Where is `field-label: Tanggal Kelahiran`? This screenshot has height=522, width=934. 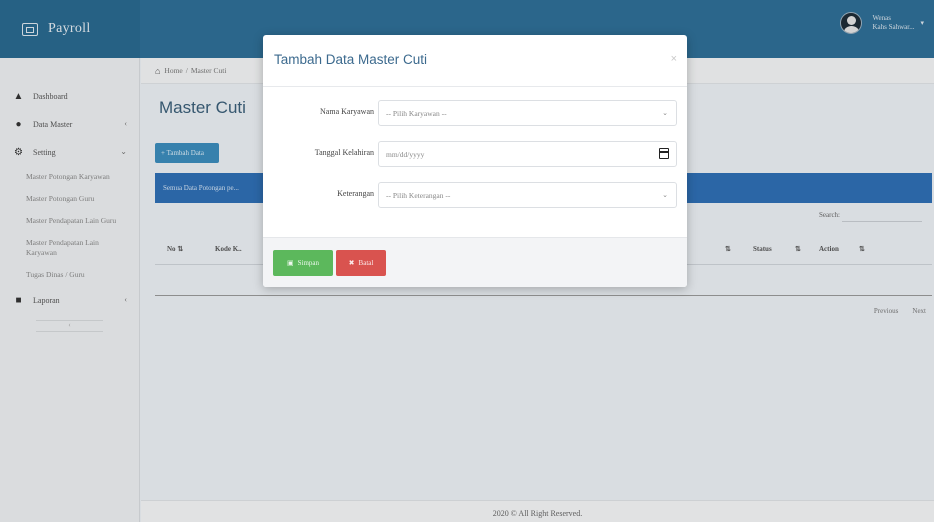
field-label: Tanggal Kelahiran is located at coordinates (344, 152).